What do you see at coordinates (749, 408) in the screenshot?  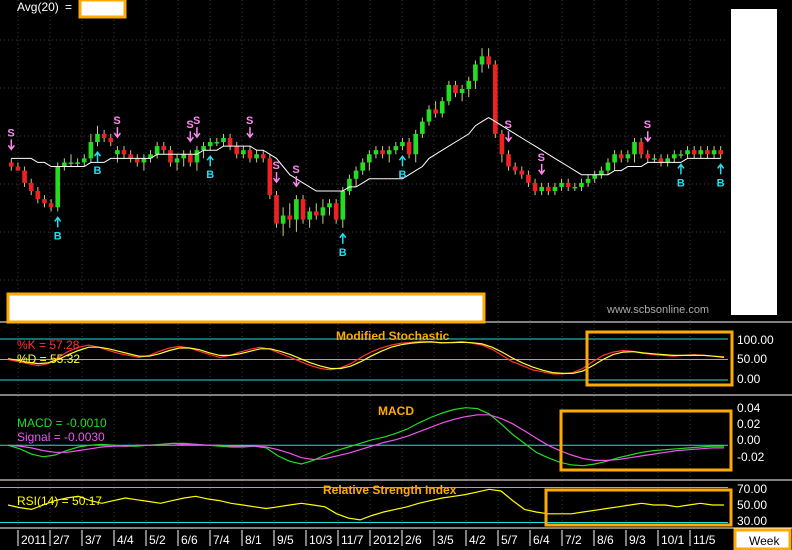 I see `macd-tick-004: 0.04` at bounding box center [749, 408].